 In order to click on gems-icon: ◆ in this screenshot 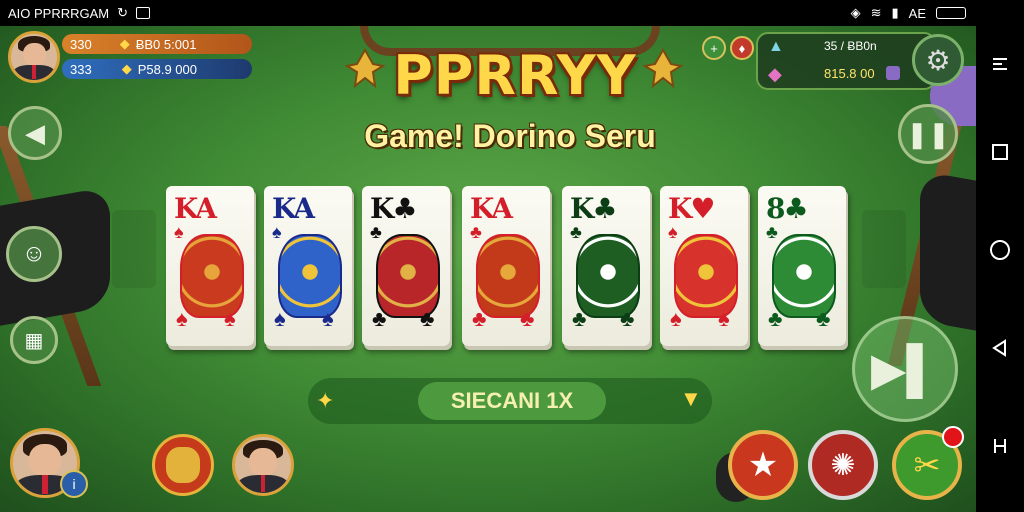, I will do `click(775, 74)`.